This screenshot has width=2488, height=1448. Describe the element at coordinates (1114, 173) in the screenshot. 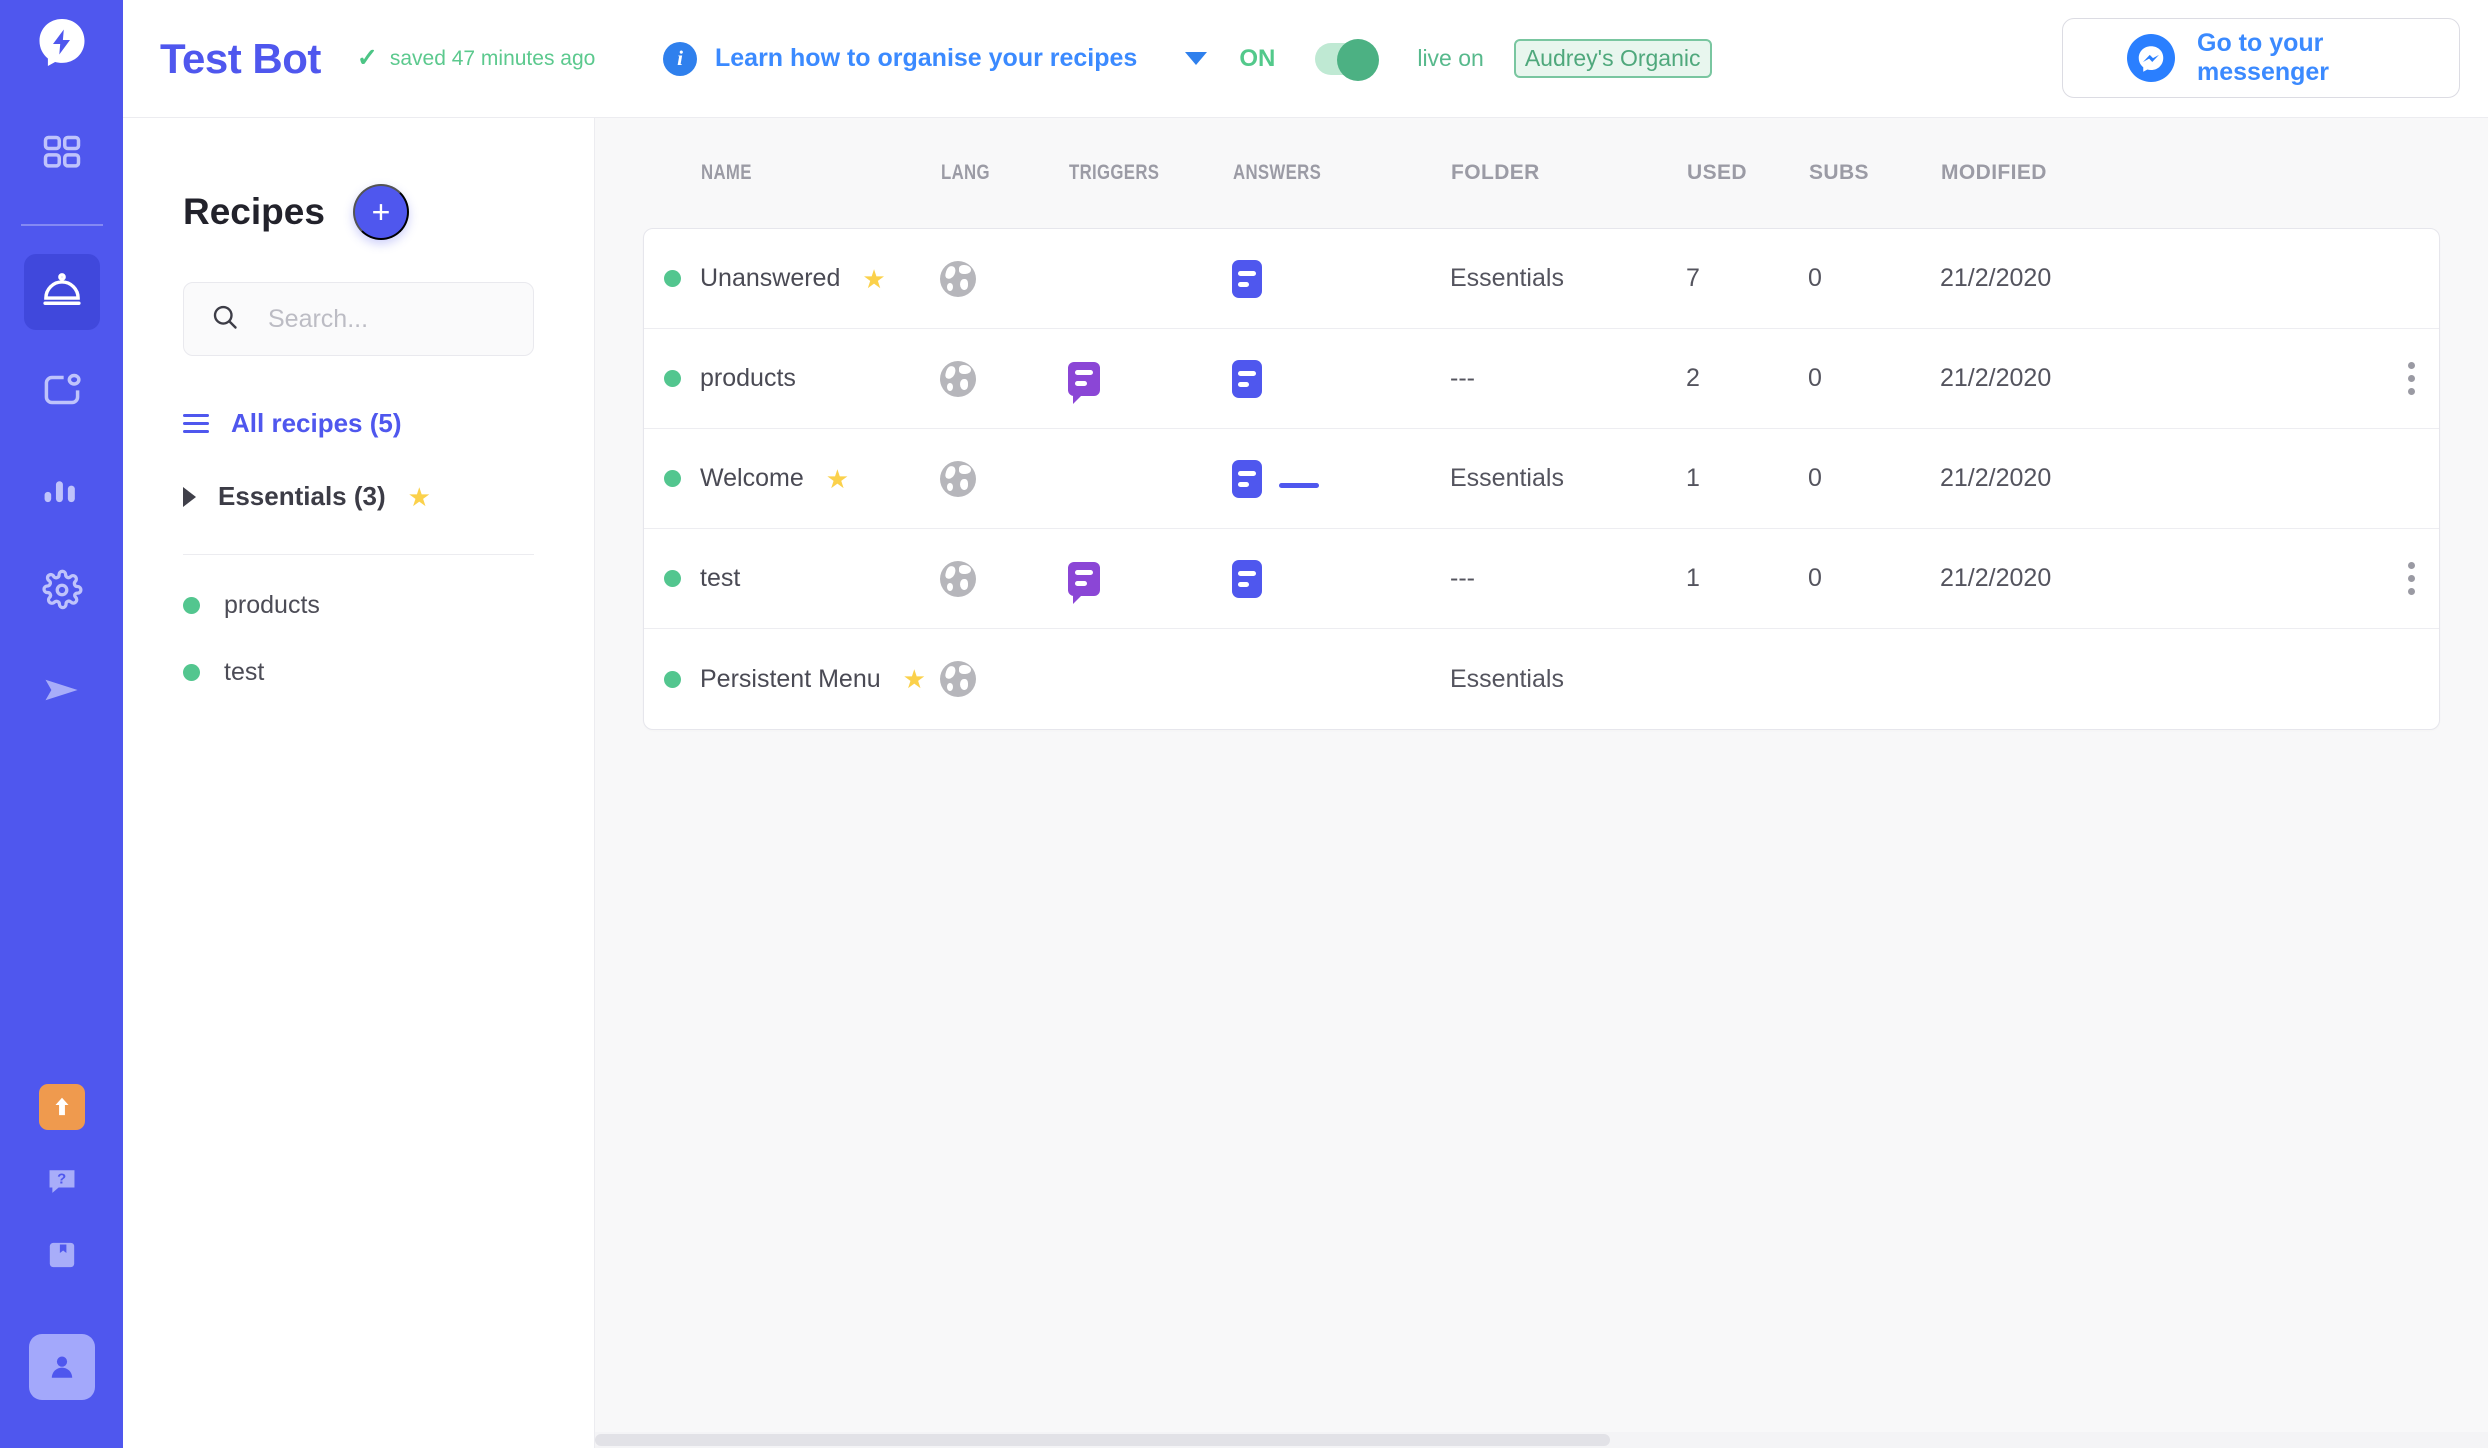

I see `th-triggers: TRIGGERS` at that location.